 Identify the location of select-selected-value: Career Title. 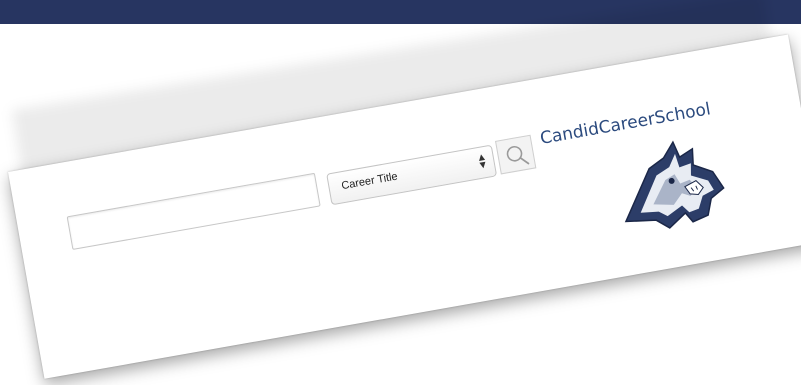
(369, 181).